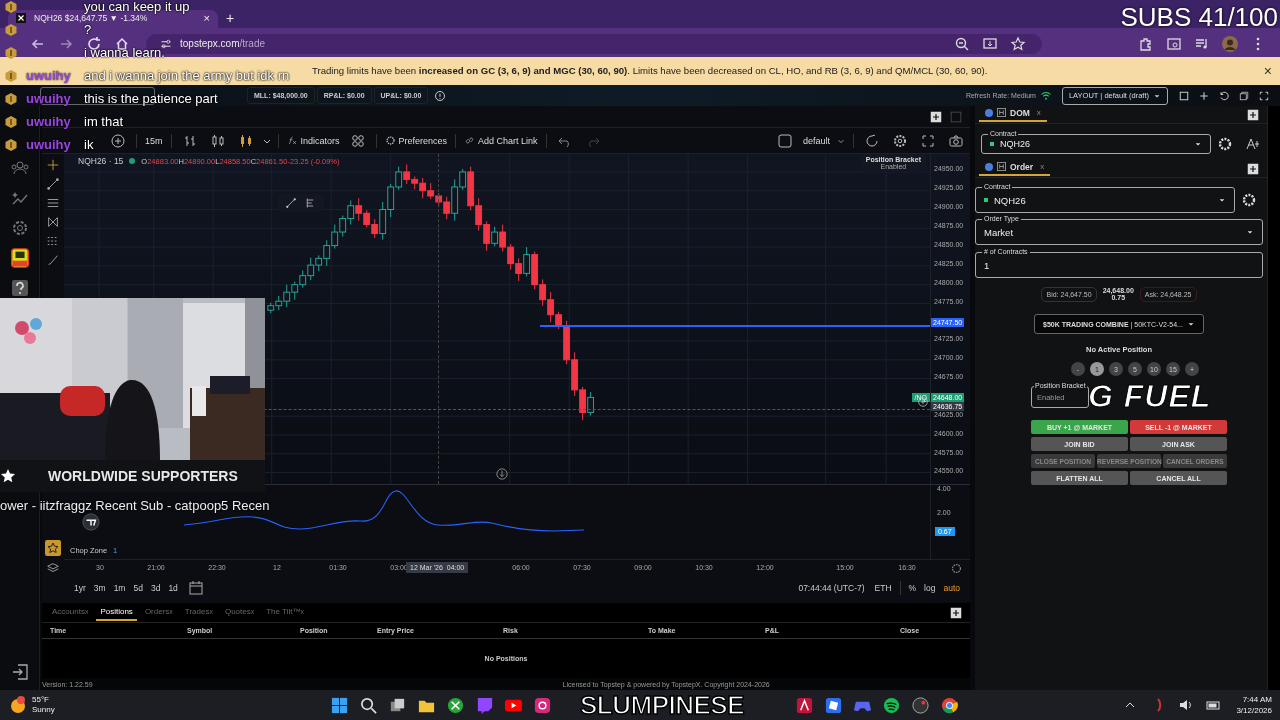 The width and height of the screenshot is (1280, 720). I want to click on x-logo-icon, so click(21, 17).